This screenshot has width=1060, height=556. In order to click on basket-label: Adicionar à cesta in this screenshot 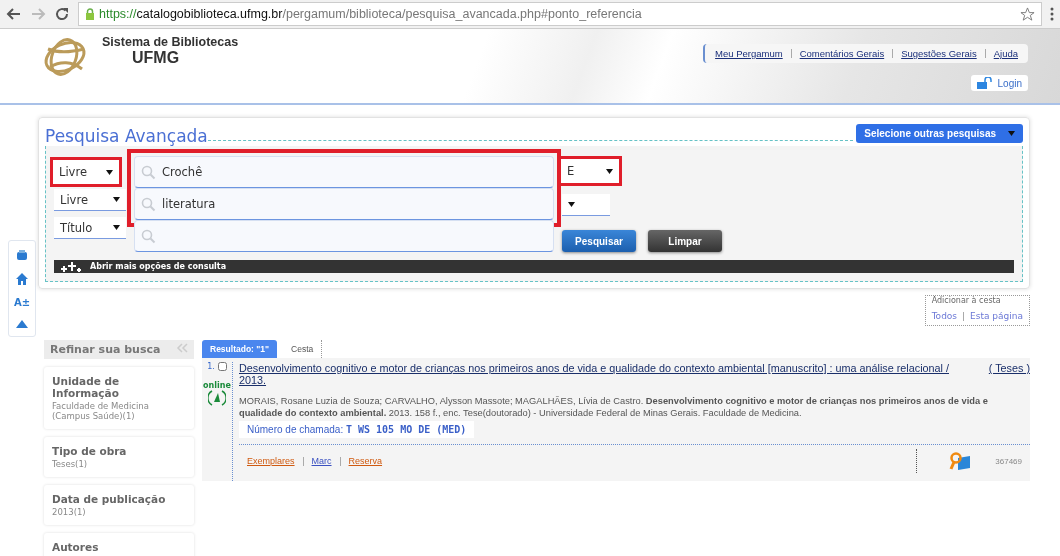, I will do `click(966, 300)`.